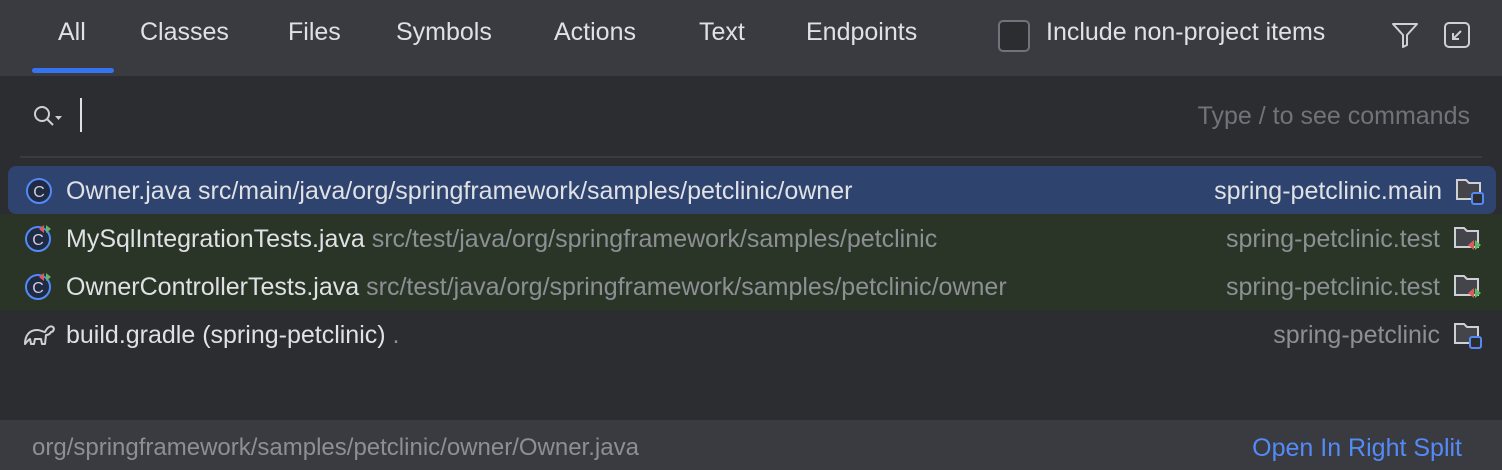 Image resolution: width=1502 pixels, height=470 pixels. Describe the element at coordinates (39, 335) in the screenshot. I see `gradle-icon` at that location.